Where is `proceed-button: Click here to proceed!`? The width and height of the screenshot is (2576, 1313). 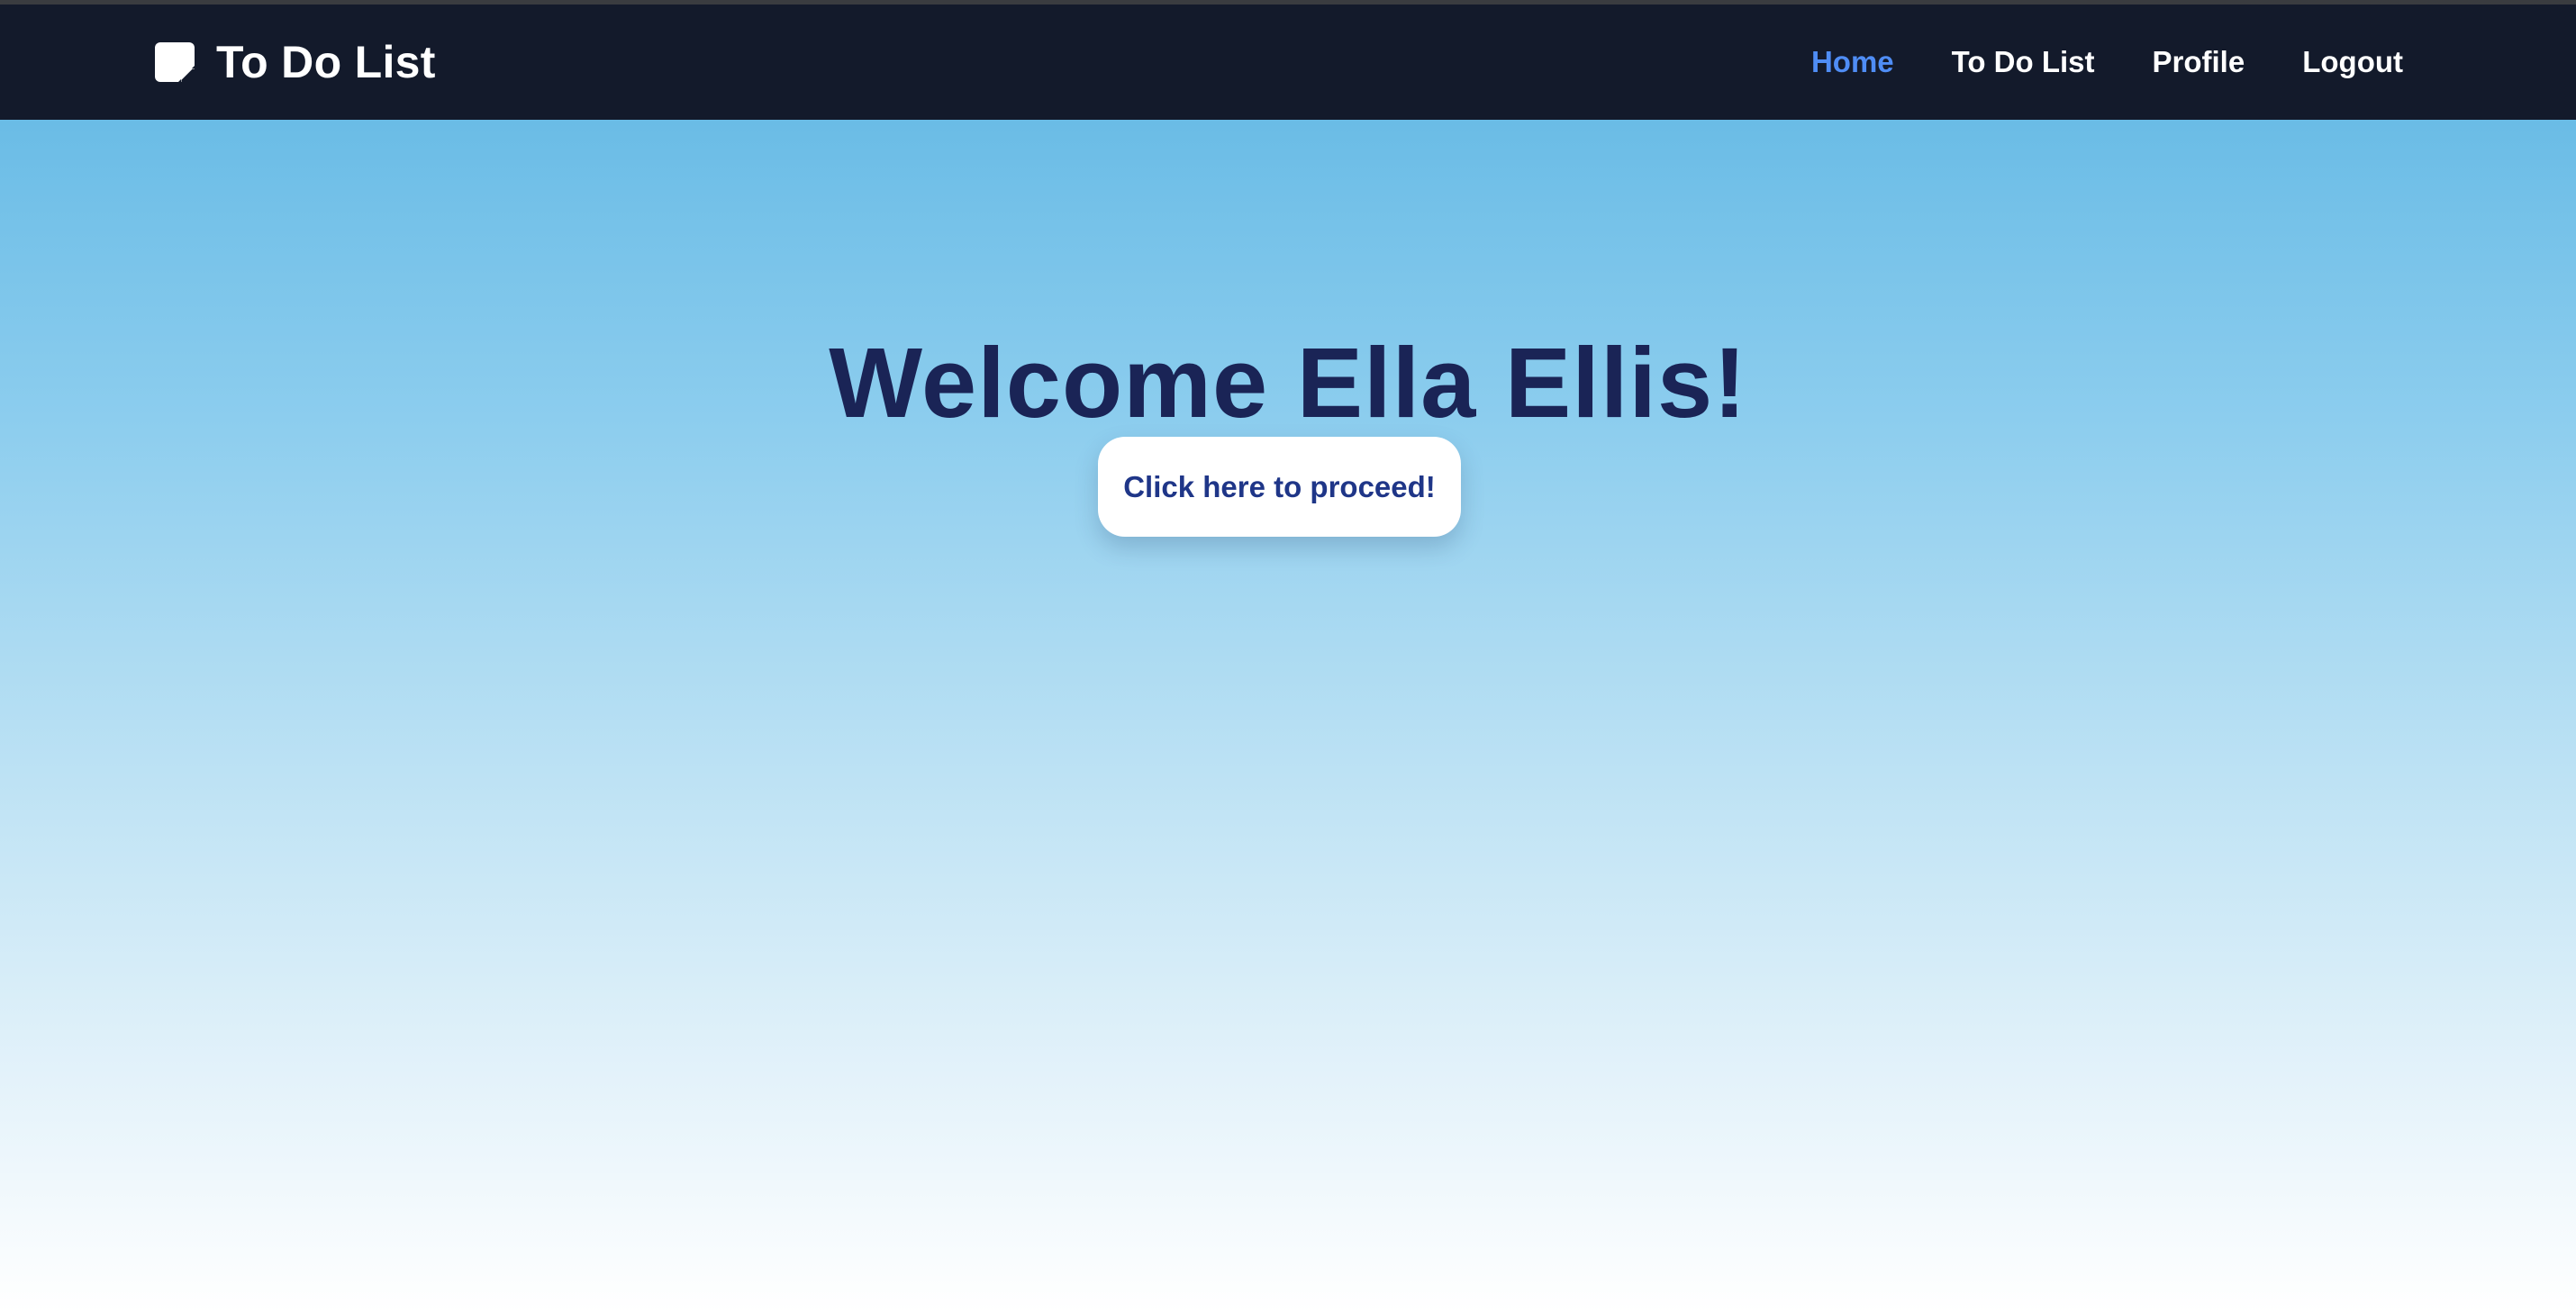
proceed-button: Click here to proceed! is located at coordinates (1279, 487).